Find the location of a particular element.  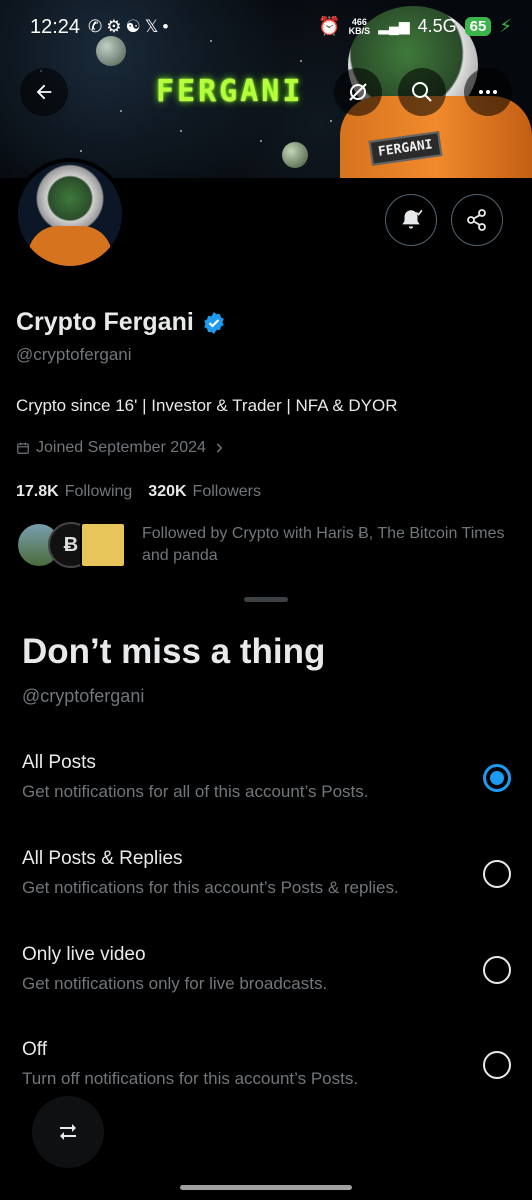

grok-icon is located at coordinates (358, 92).